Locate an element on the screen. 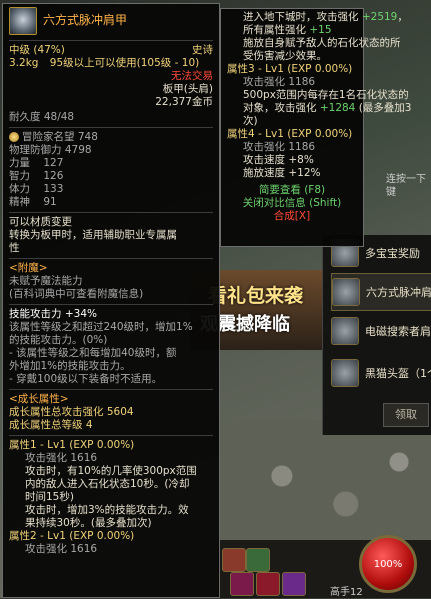 This screenshot has width=431, height=599. item-header: 六方式脉冲肩甲 is located at coordinates (111, 20).